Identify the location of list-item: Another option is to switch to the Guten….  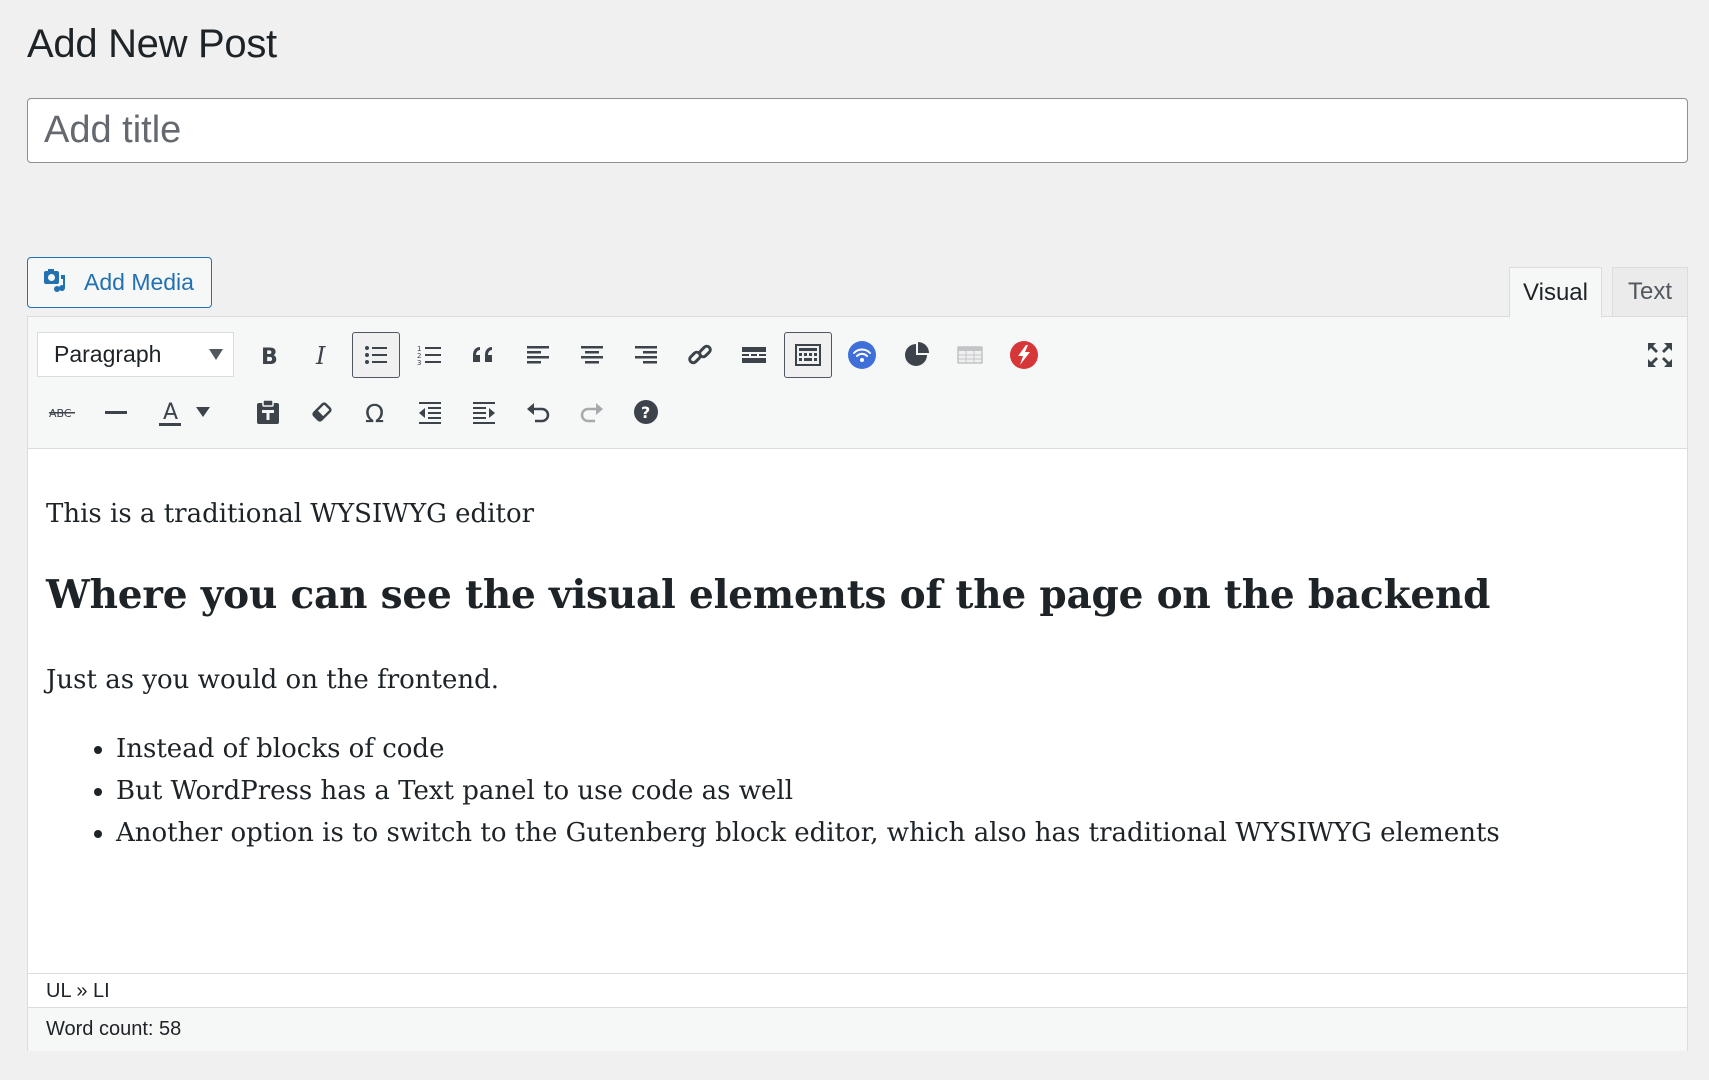
(892, 833).